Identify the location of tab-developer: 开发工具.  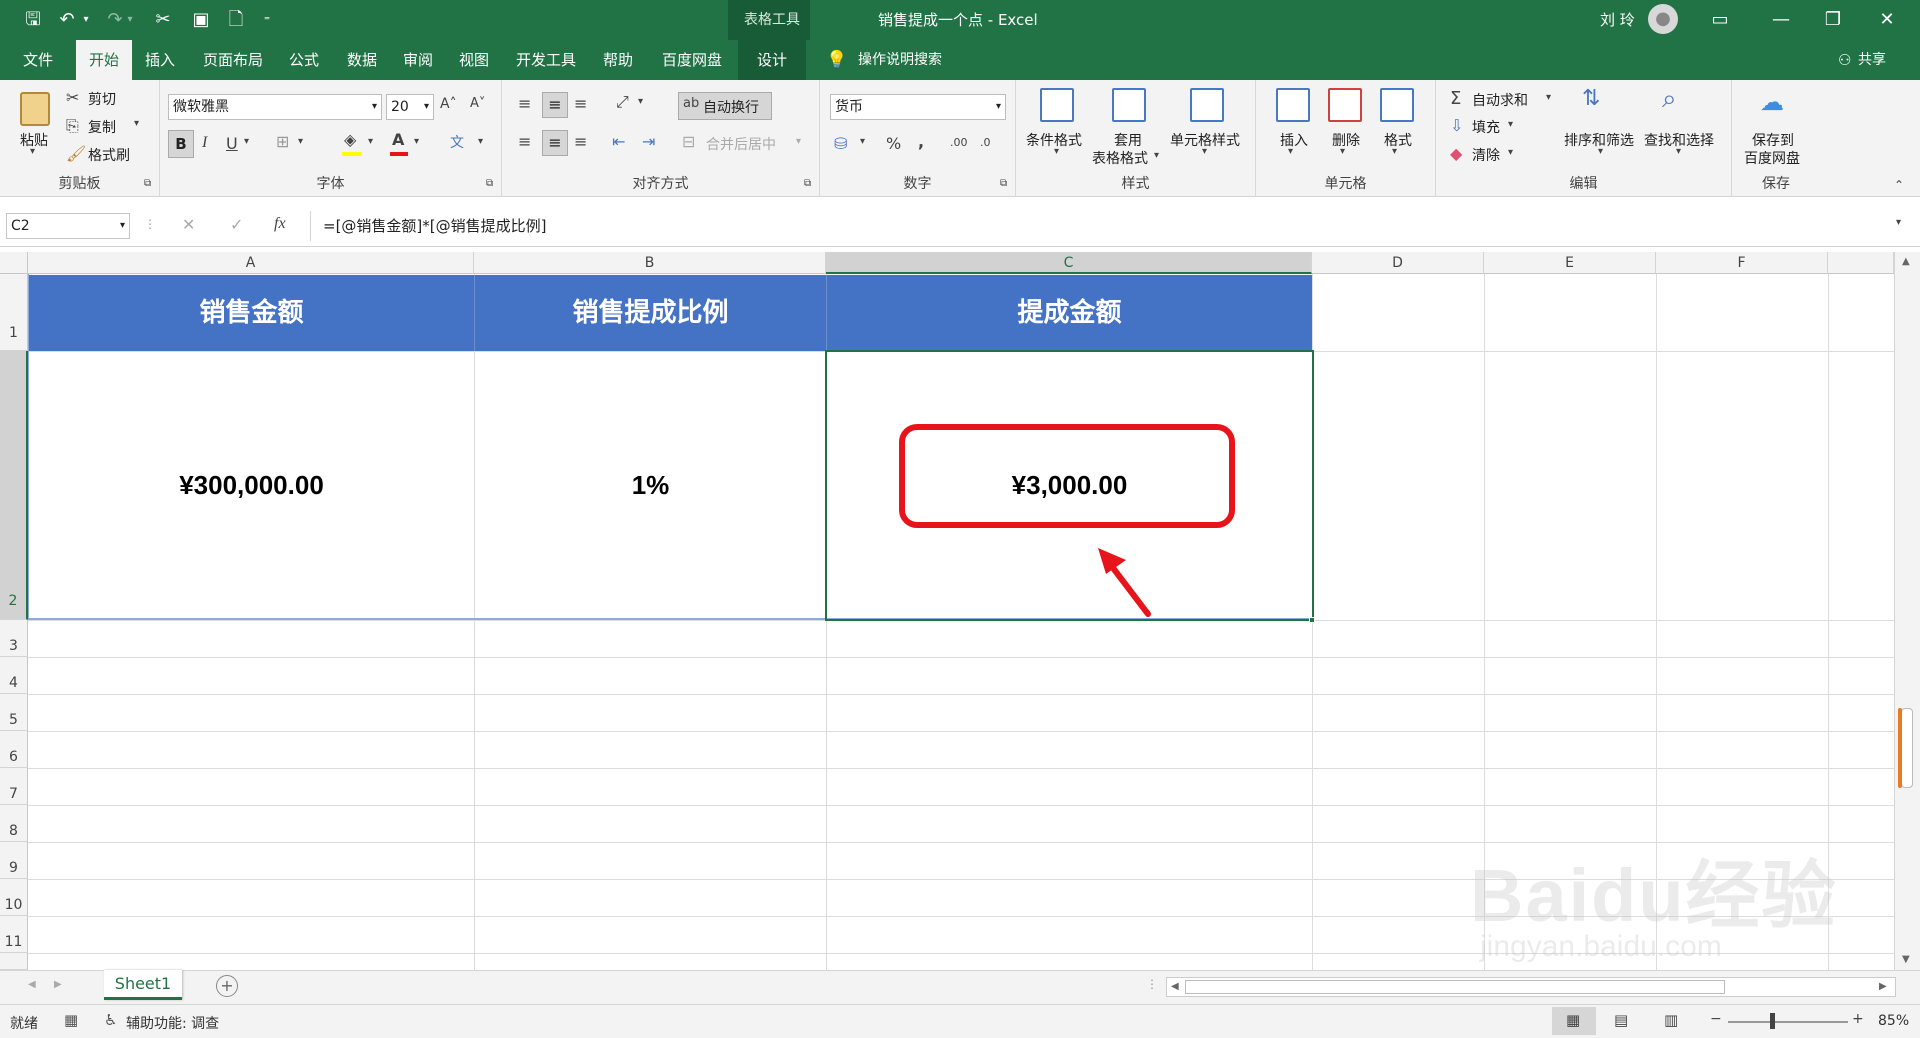
(546, 60).